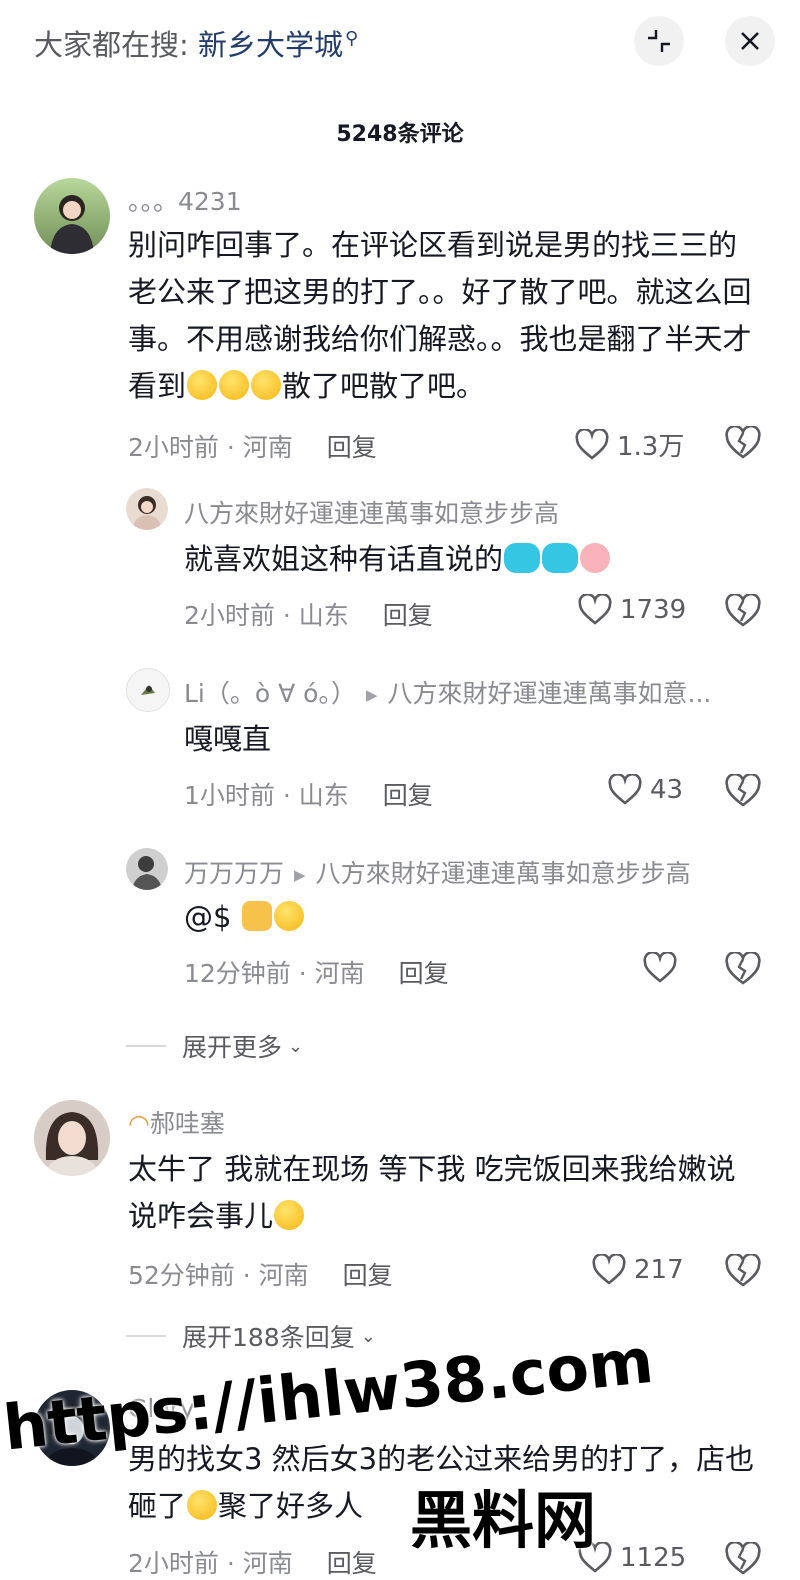  Describe the element at coordinates (667, 790) in the screenshot. I see `like-count: 43` at that location.